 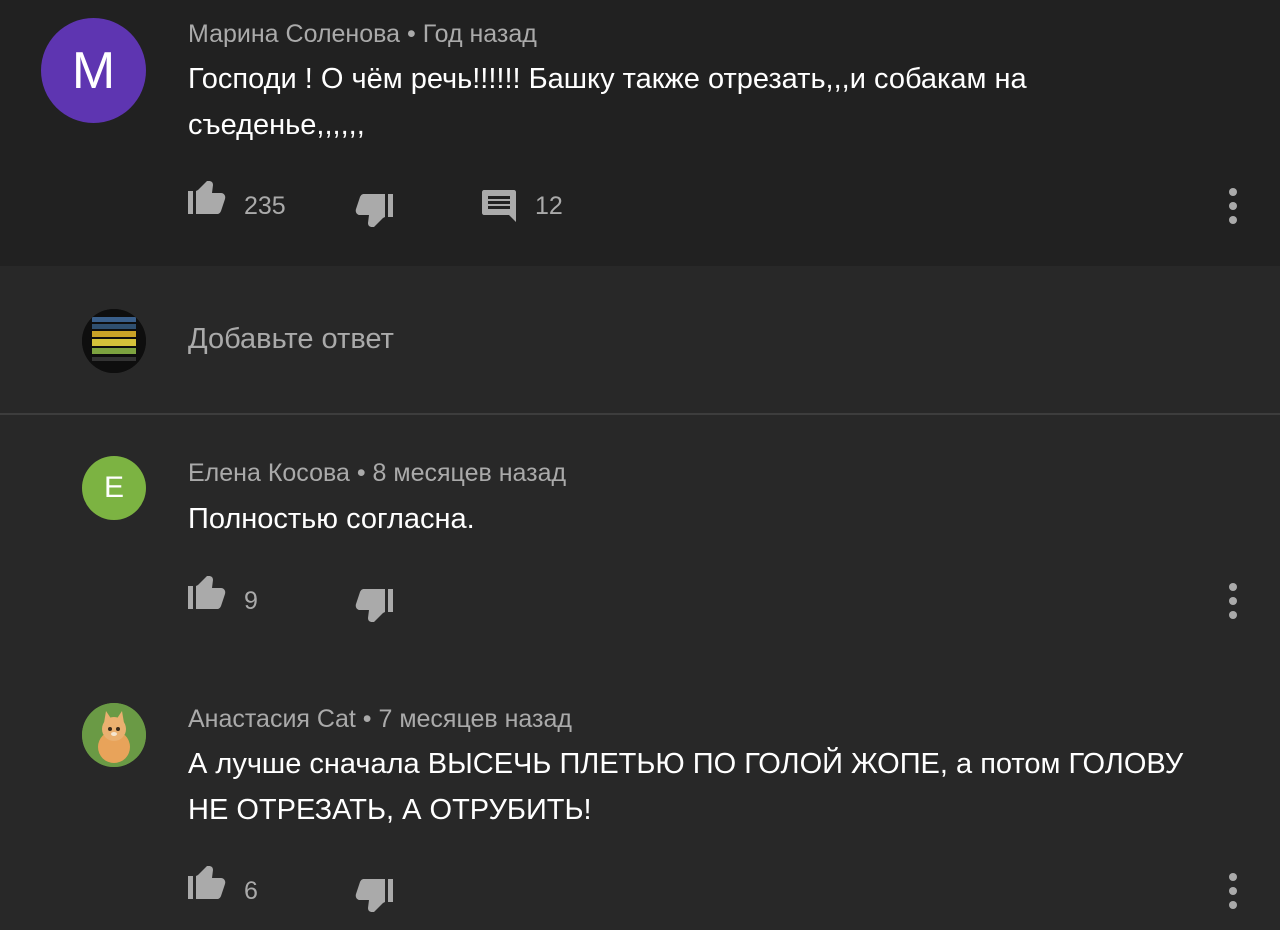 I want to click on reply-count: 12, so click(x=549, y=206).